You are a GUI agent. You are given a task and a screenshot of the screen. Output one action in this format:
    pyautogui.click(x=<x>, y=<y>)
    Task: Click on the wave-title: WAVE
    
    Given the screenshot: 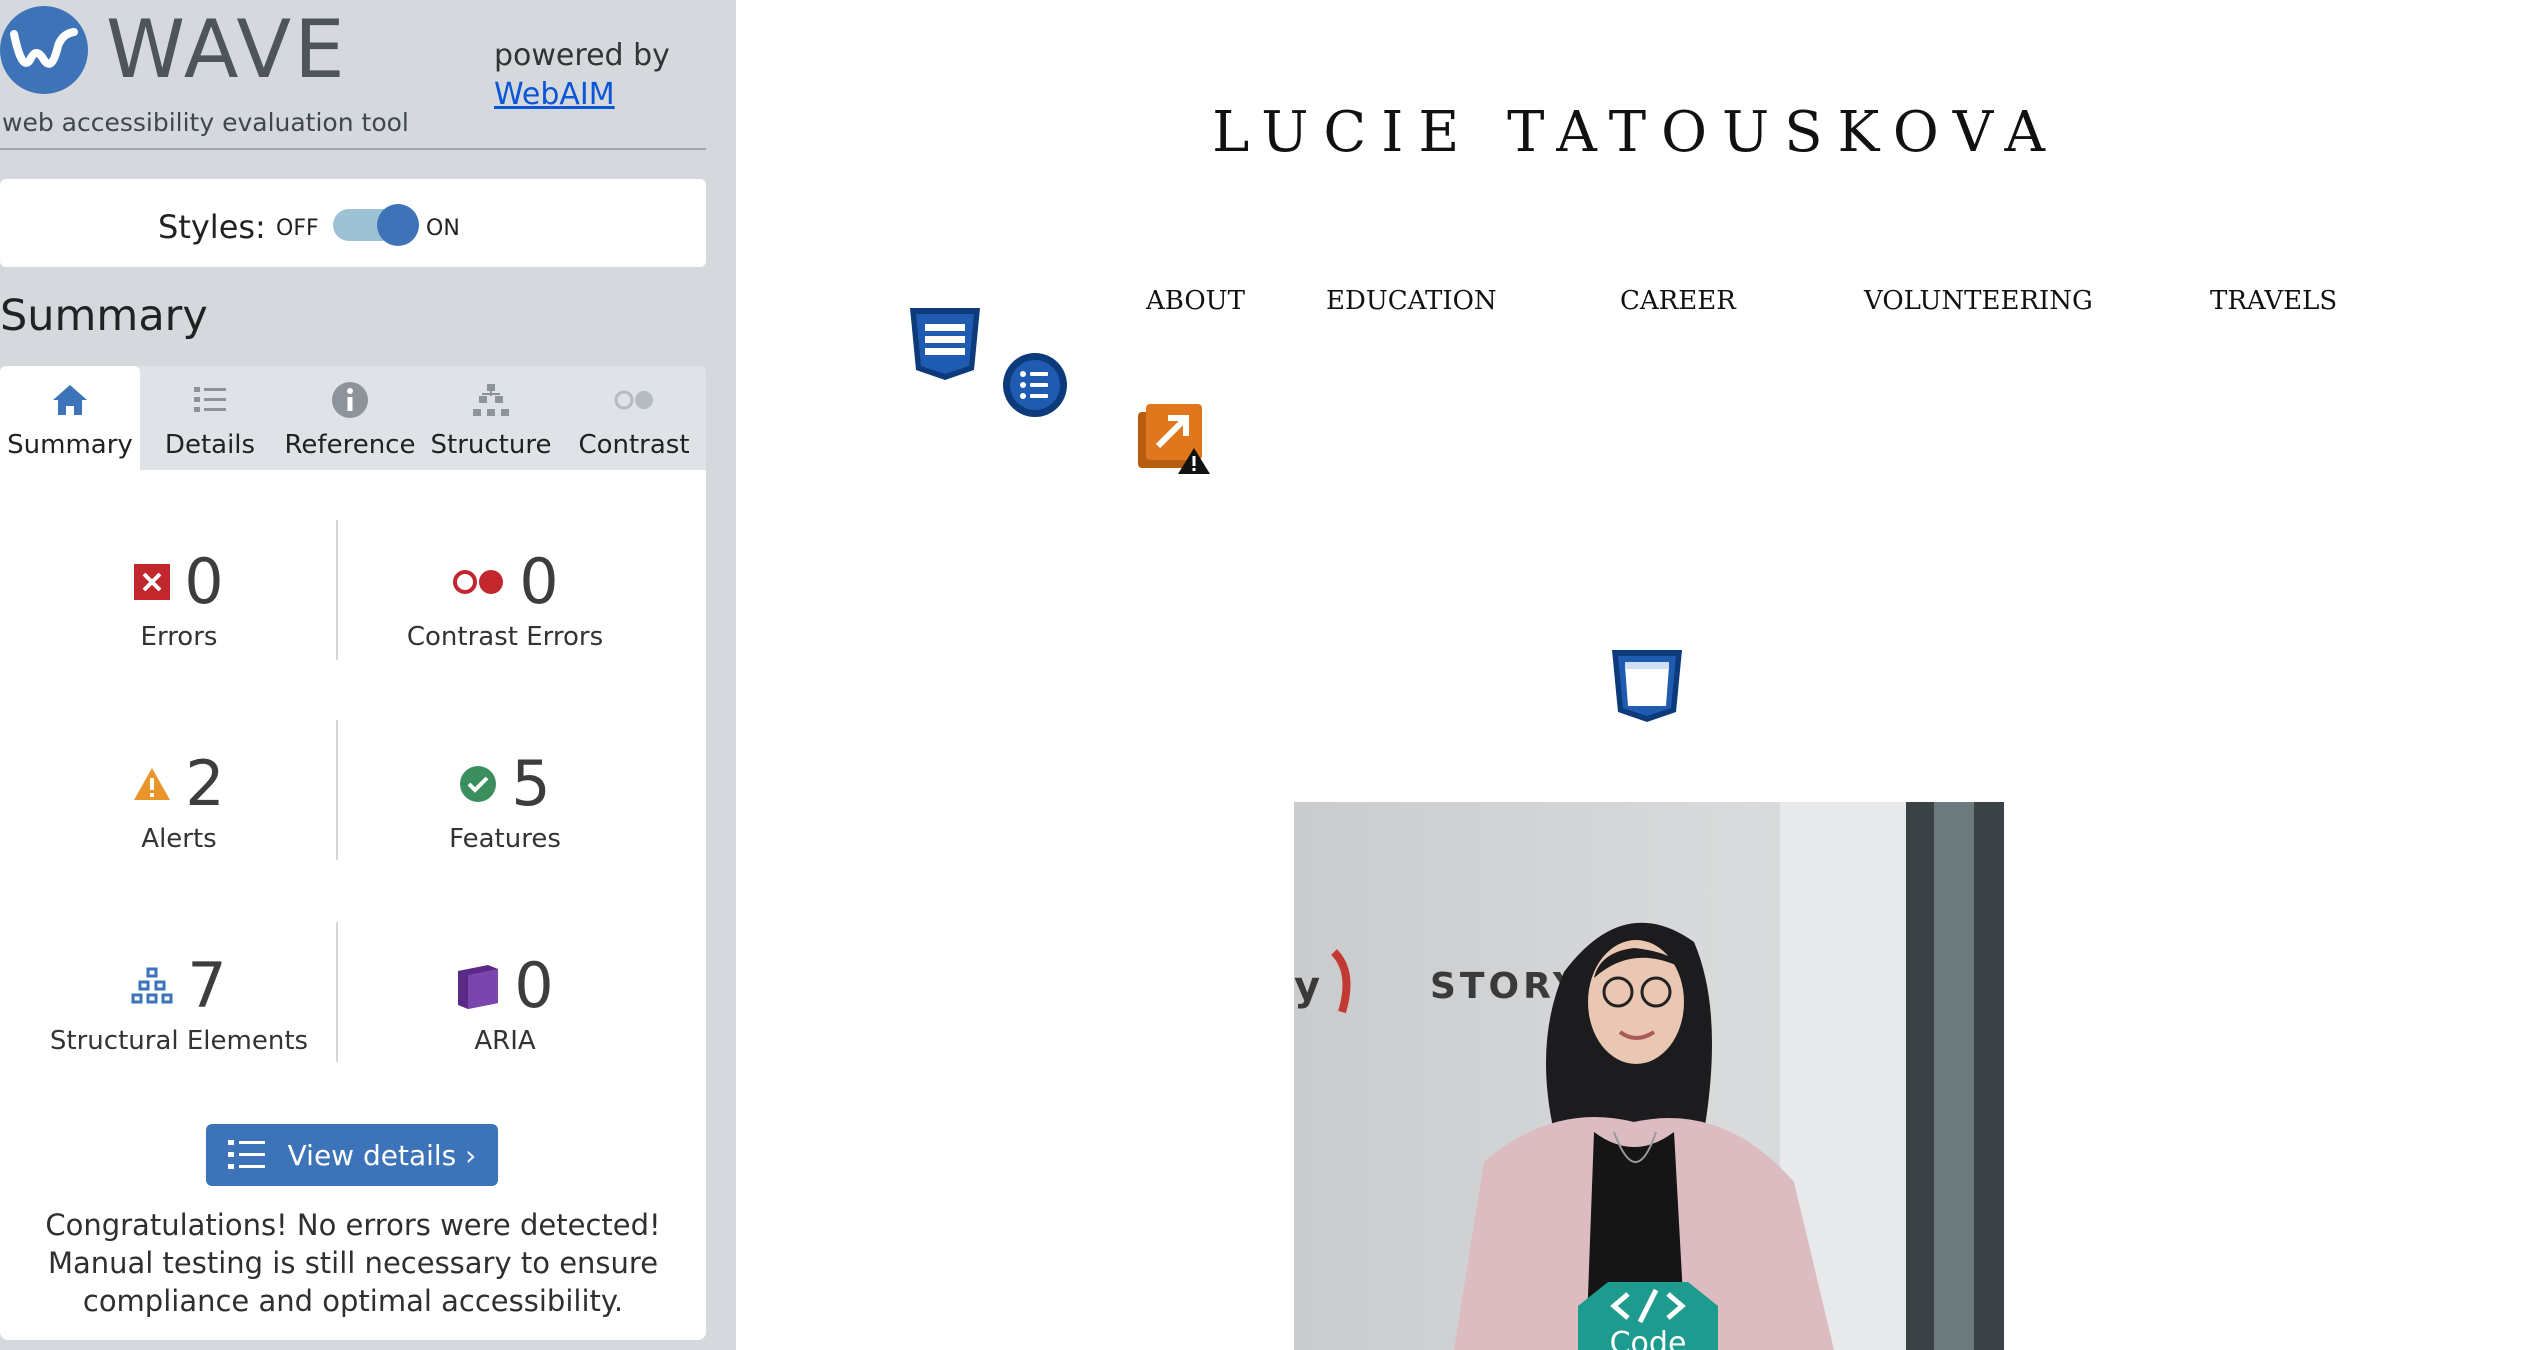 What is the action you would take?
    pyautogui.click(x=227, y=49)
    